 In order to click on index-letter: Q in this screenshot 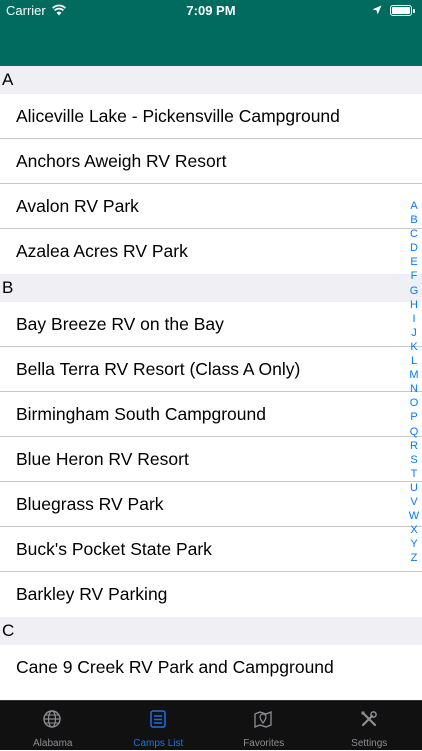, I will do `click(413, 432)`.